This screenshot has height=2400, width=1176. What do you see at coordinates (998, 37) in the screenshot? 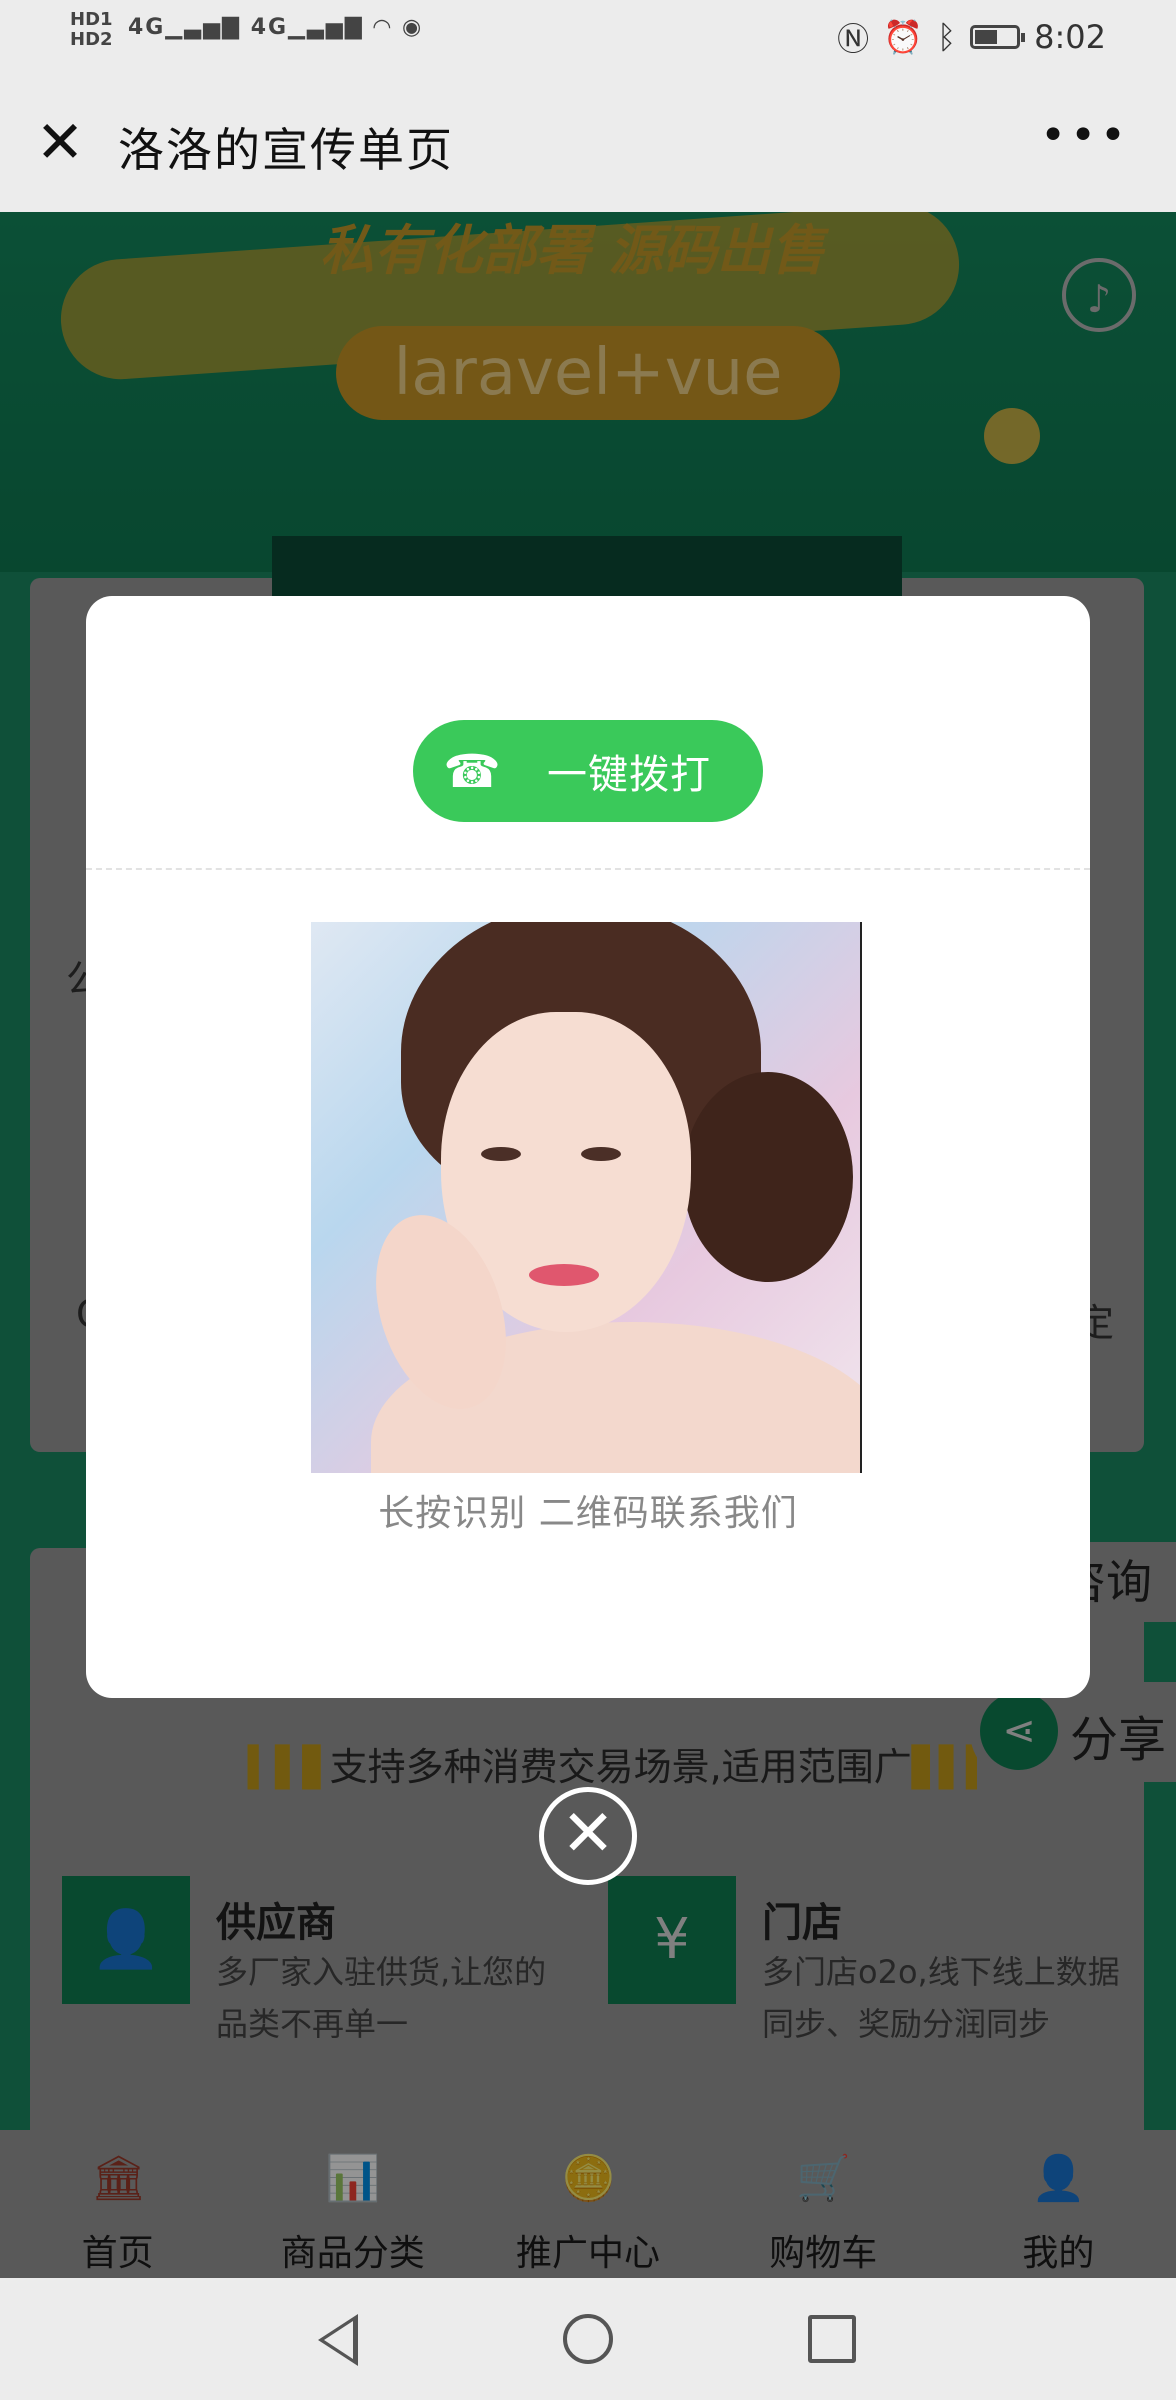
I see `battery-icon` at bounding box center [998, 37].